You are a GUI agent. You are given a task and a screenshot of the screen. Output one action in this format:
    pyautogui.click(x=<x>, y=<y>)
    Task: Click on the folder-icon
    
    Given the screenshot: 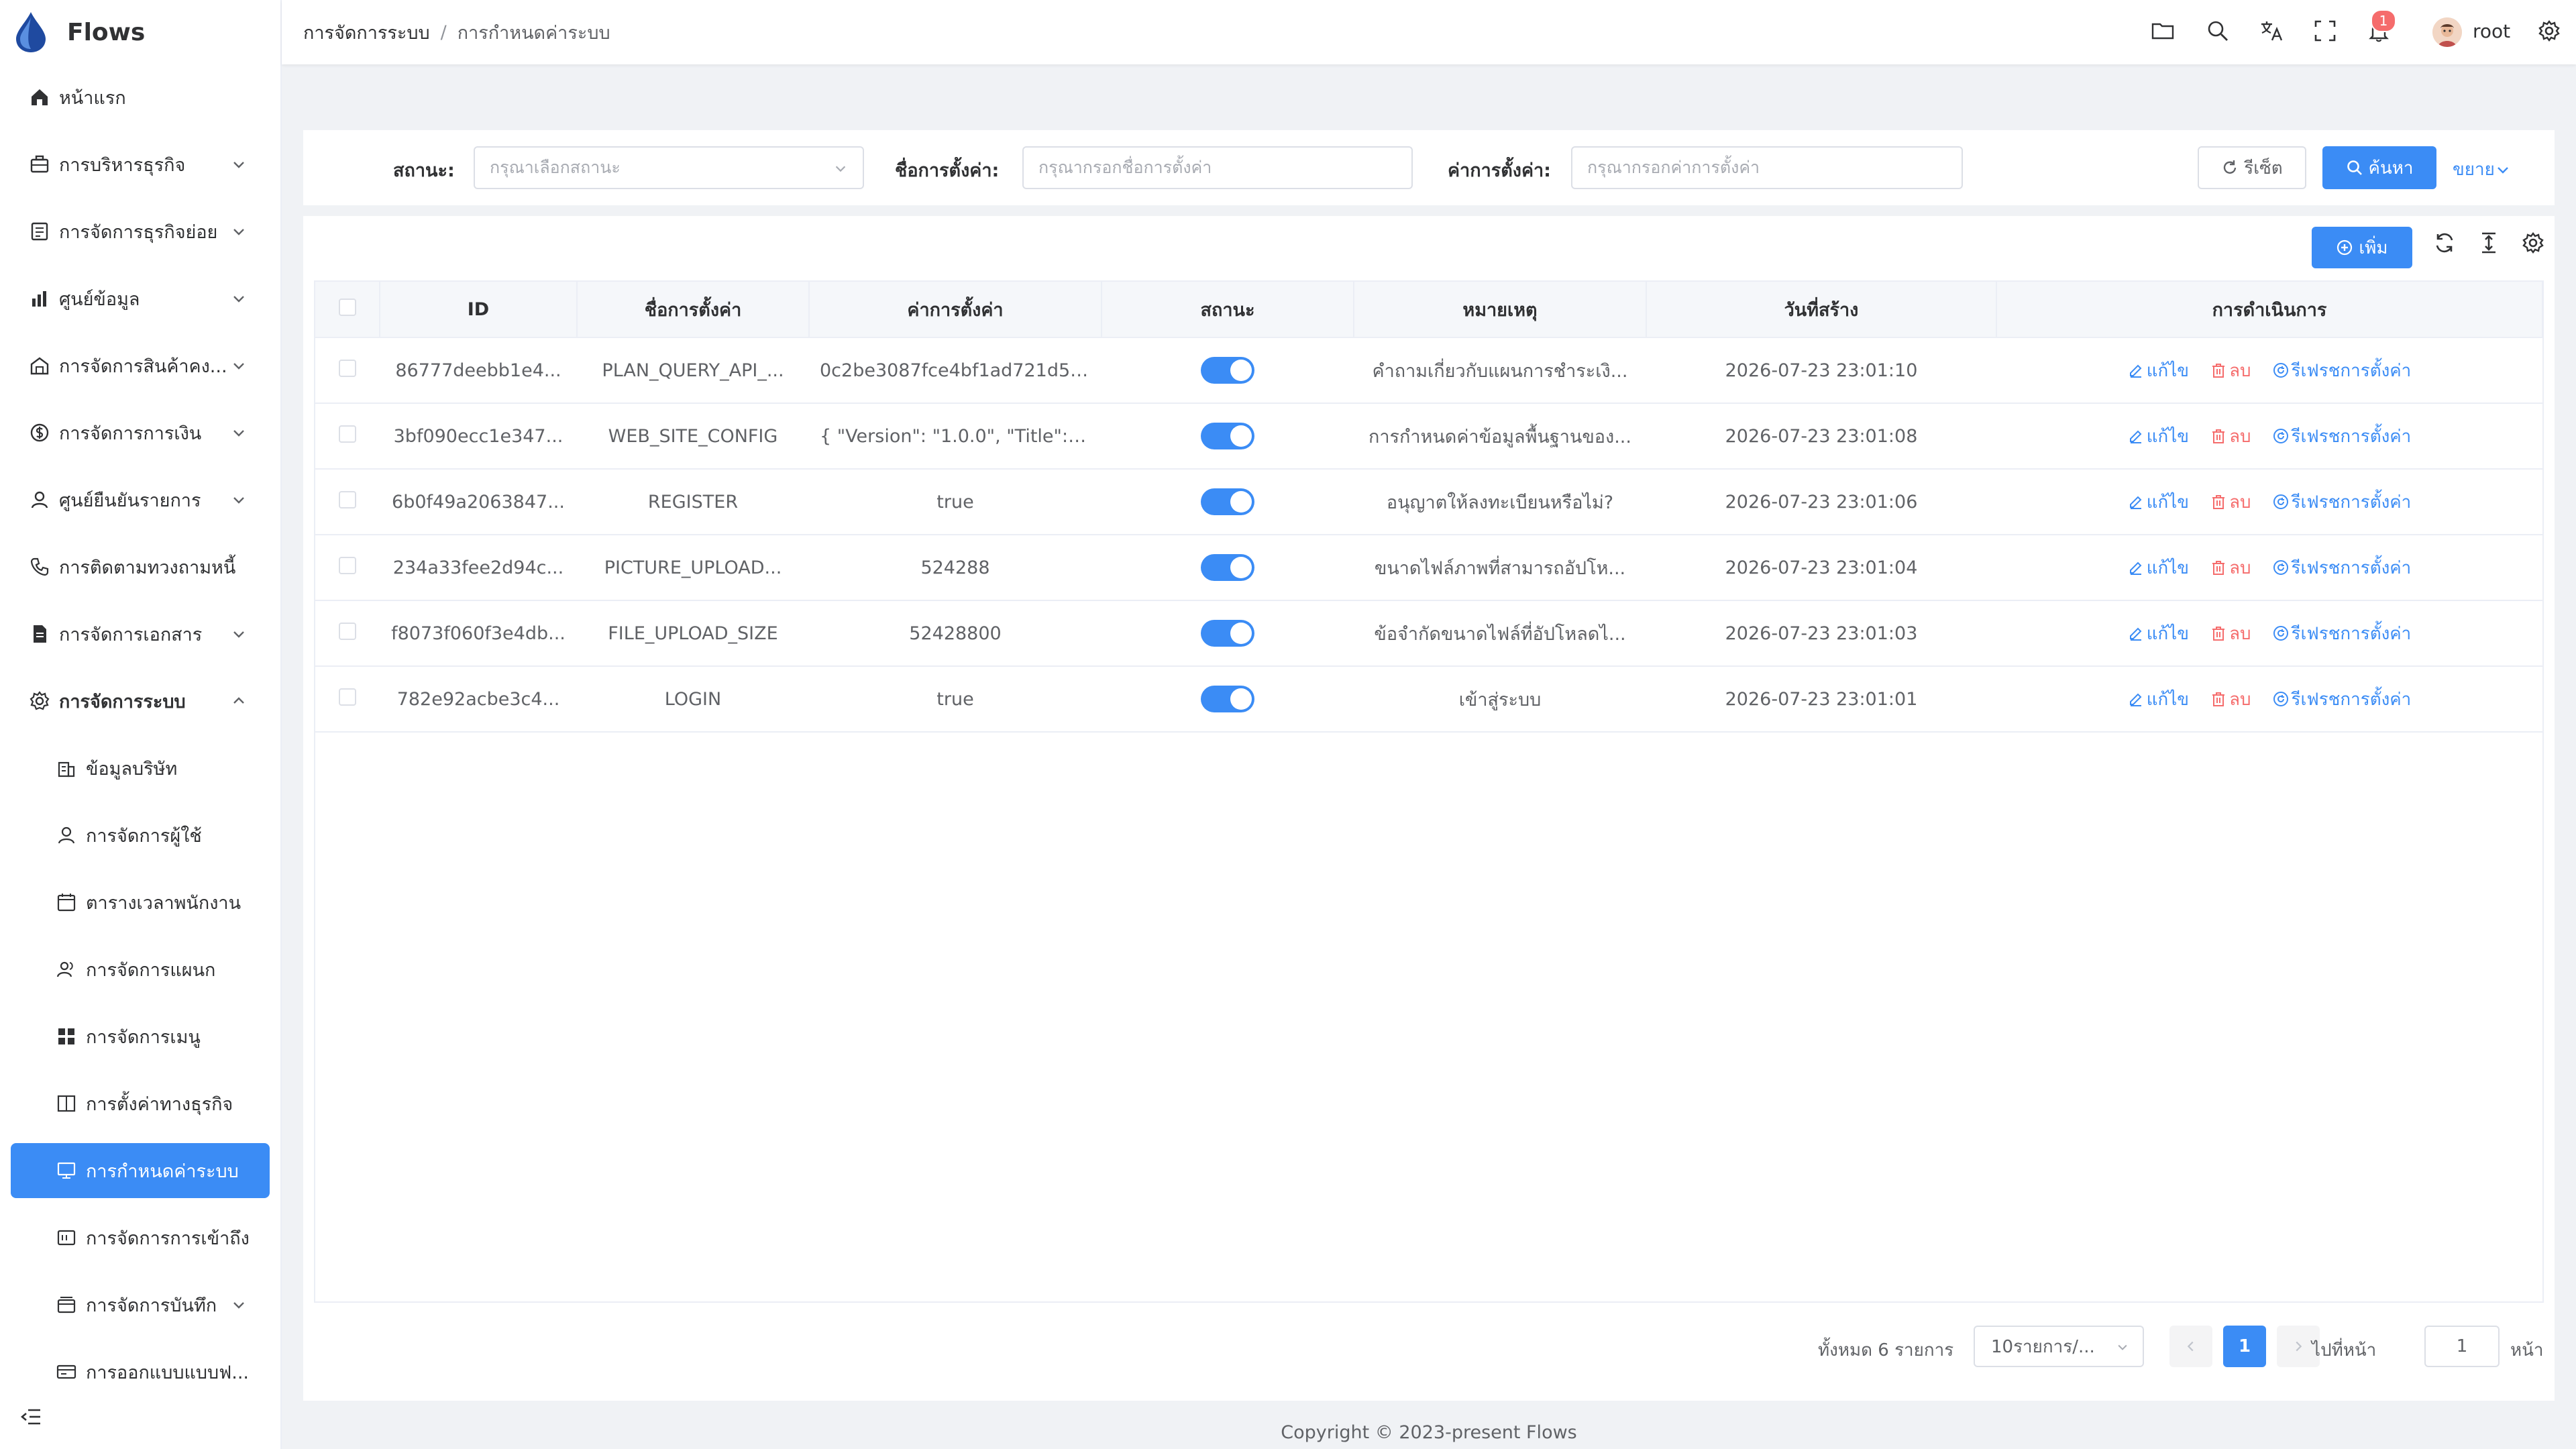 What is the action you would take?
    pyautogui.click(x=2164, y=32)
    